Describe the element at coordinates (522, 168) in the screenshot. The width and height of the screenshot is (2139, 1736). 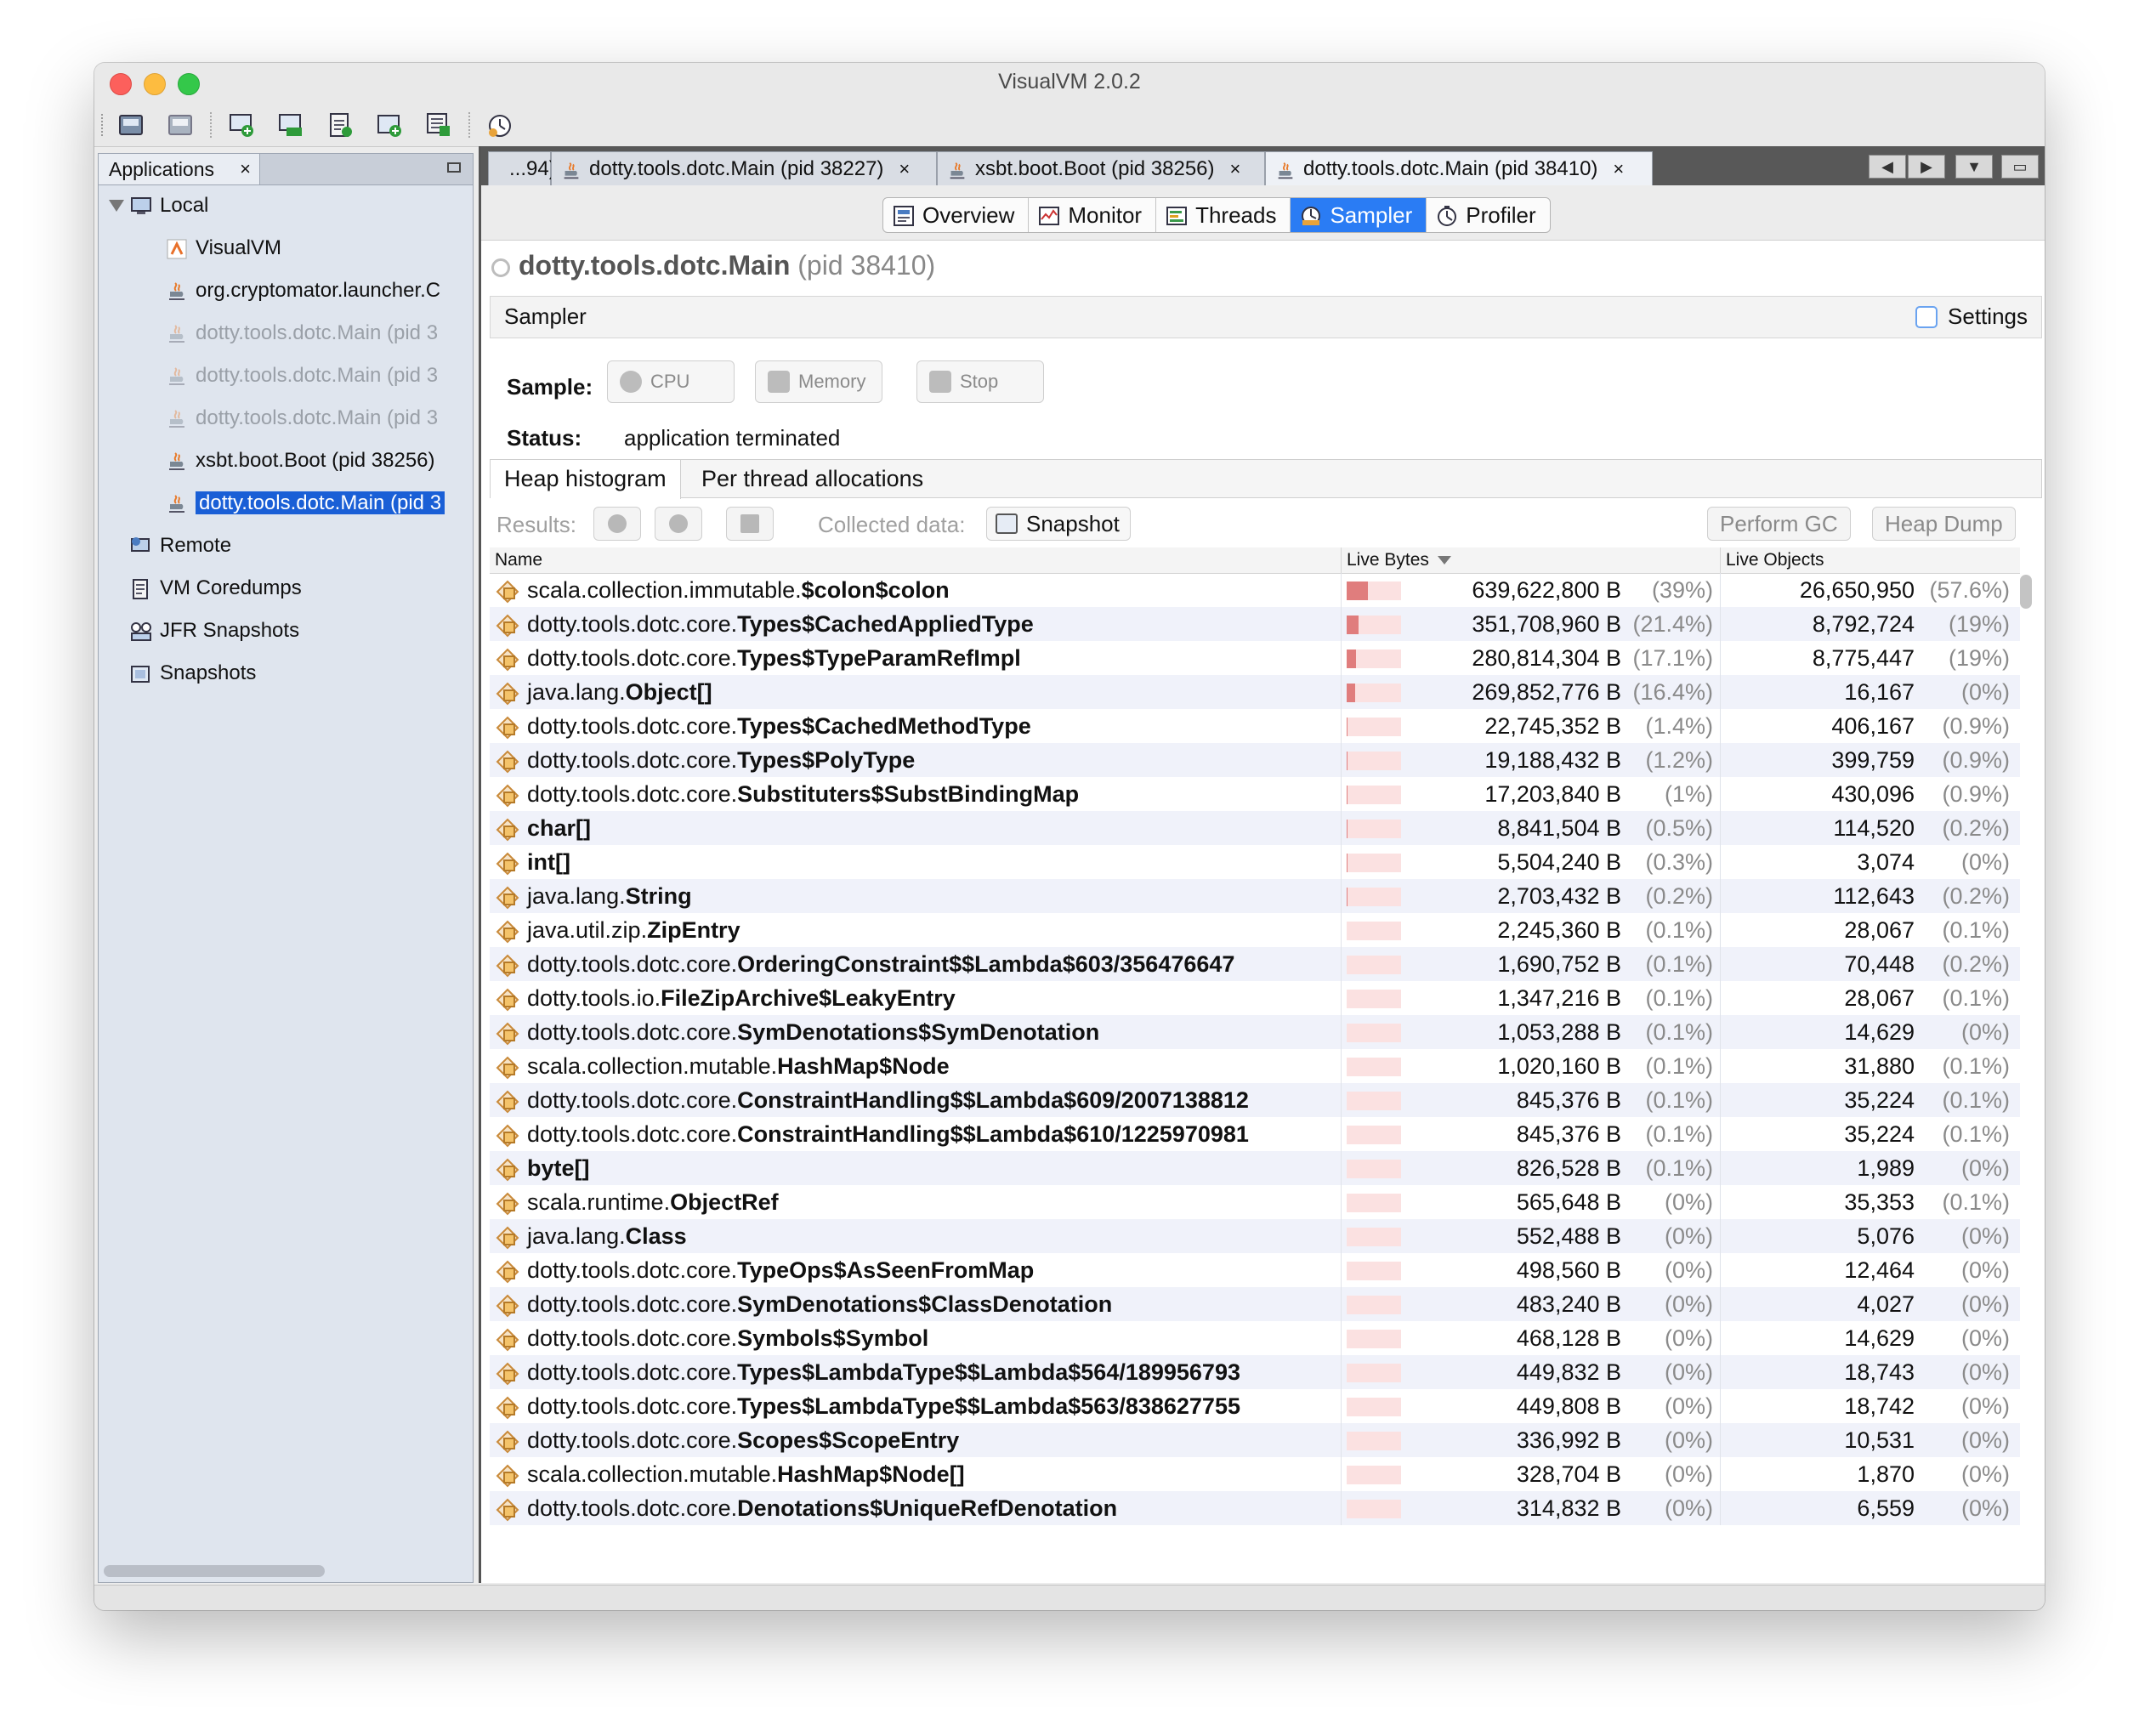
I see `document-tab: ...94)` at that location.